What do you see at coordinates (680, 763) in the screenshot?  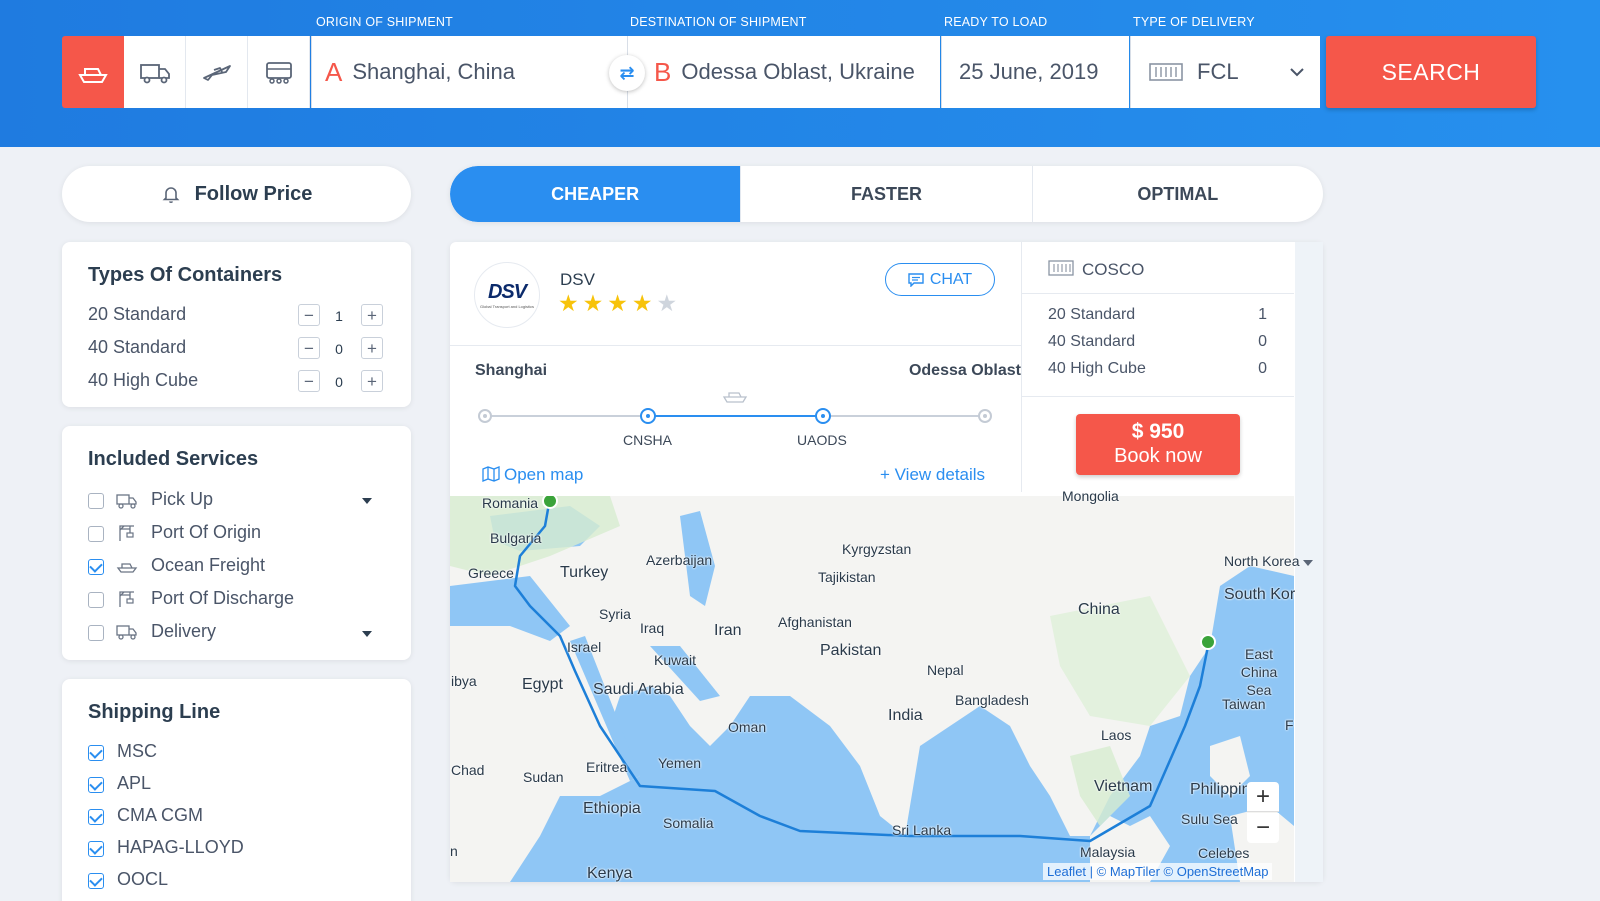 I see `map-label: Yemen` at bounding box center [680, 763].